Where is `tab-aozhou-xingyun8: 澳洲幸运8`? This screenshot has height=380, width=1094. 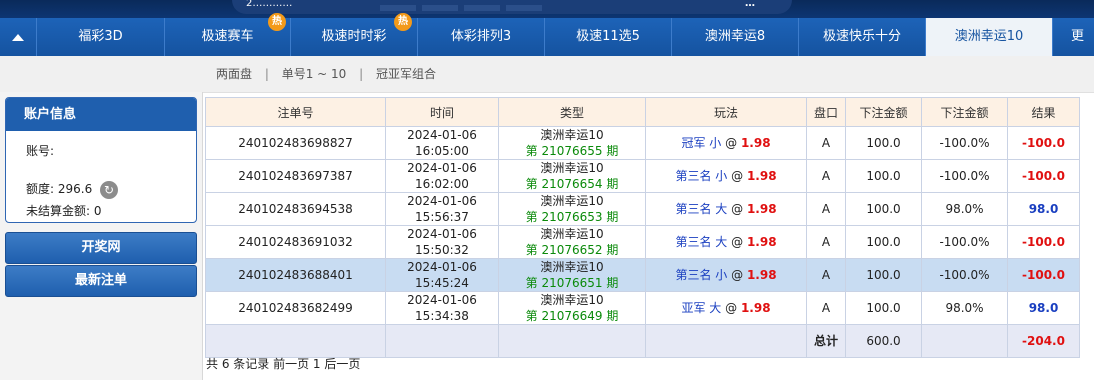 tab-aozhou-xingyun8: 澳洲幸运8 is located at coordinates (735, 37).